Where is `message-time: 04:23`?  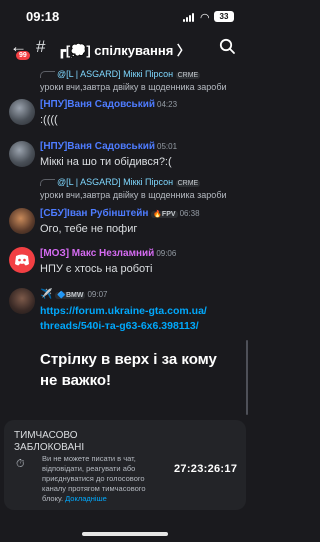
message-time: 04:23 is located at coordinates (167, 104).